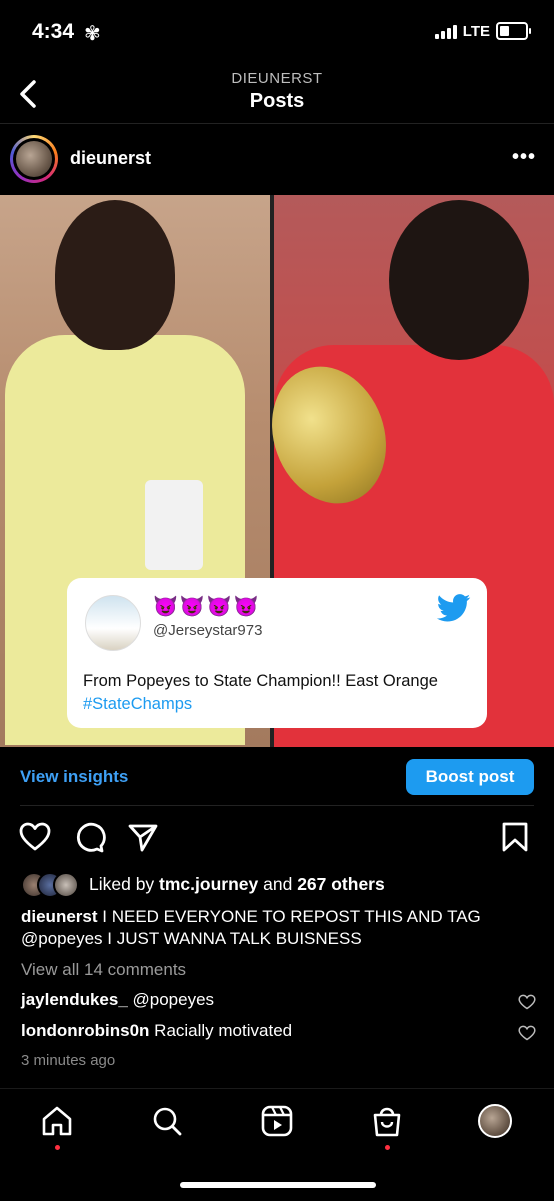 This screenshot has width=554, height=1201. What do you see at coordinates (524, 157) in the screenshot?
I see `more-options-icon: •••` at bounding box center [524, 157].